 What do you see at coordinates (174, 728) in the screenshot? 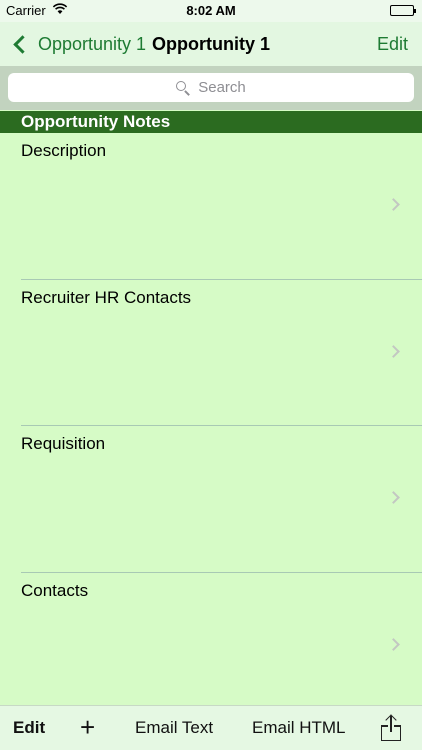
I see `email-text-button: Email Text` at bounding box center [174, 728].